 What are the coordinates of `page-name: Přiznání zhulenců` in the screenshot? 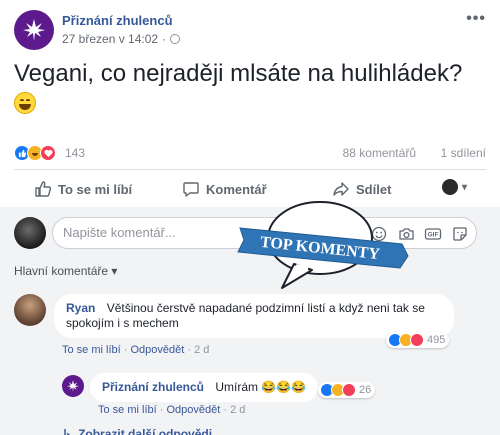 It's located at (117, 20).